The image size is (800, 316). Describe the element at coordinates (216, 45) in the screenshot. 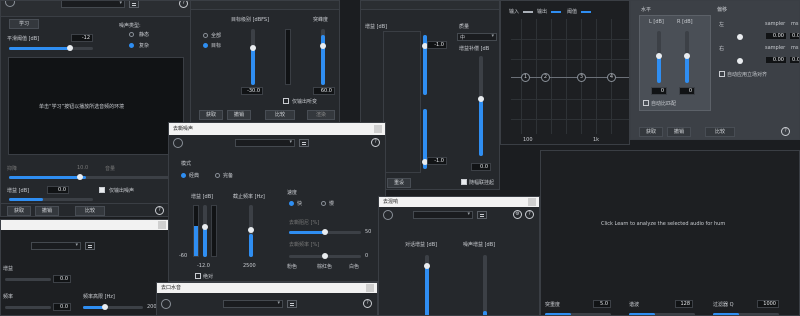

I see `mode-option-1: 目标` at that location.